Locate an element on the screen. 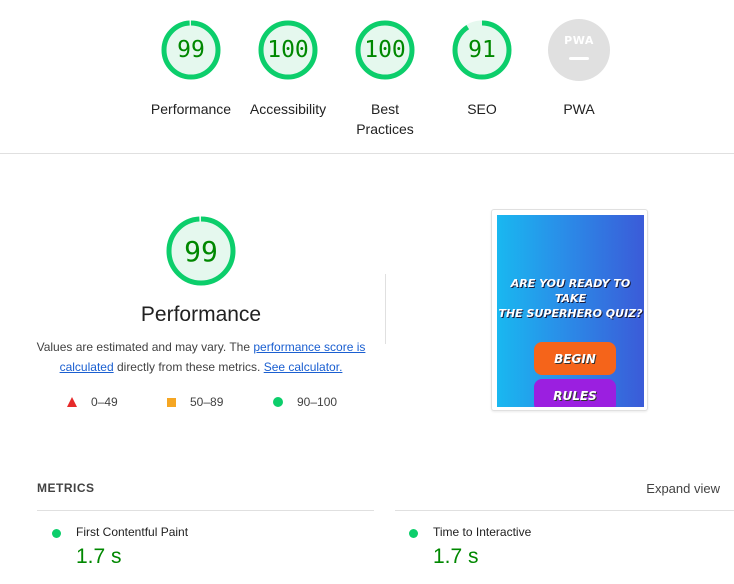 This screenshot has height=584, width=734. legend-range: 0–49 is located at coordinates (104, 402).